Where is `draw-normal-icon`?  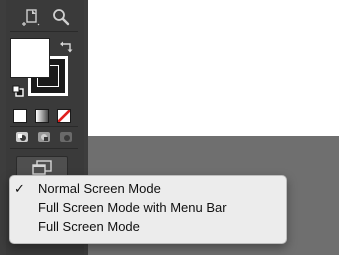 draw-normal-icon is located at coordinates (22, 136).